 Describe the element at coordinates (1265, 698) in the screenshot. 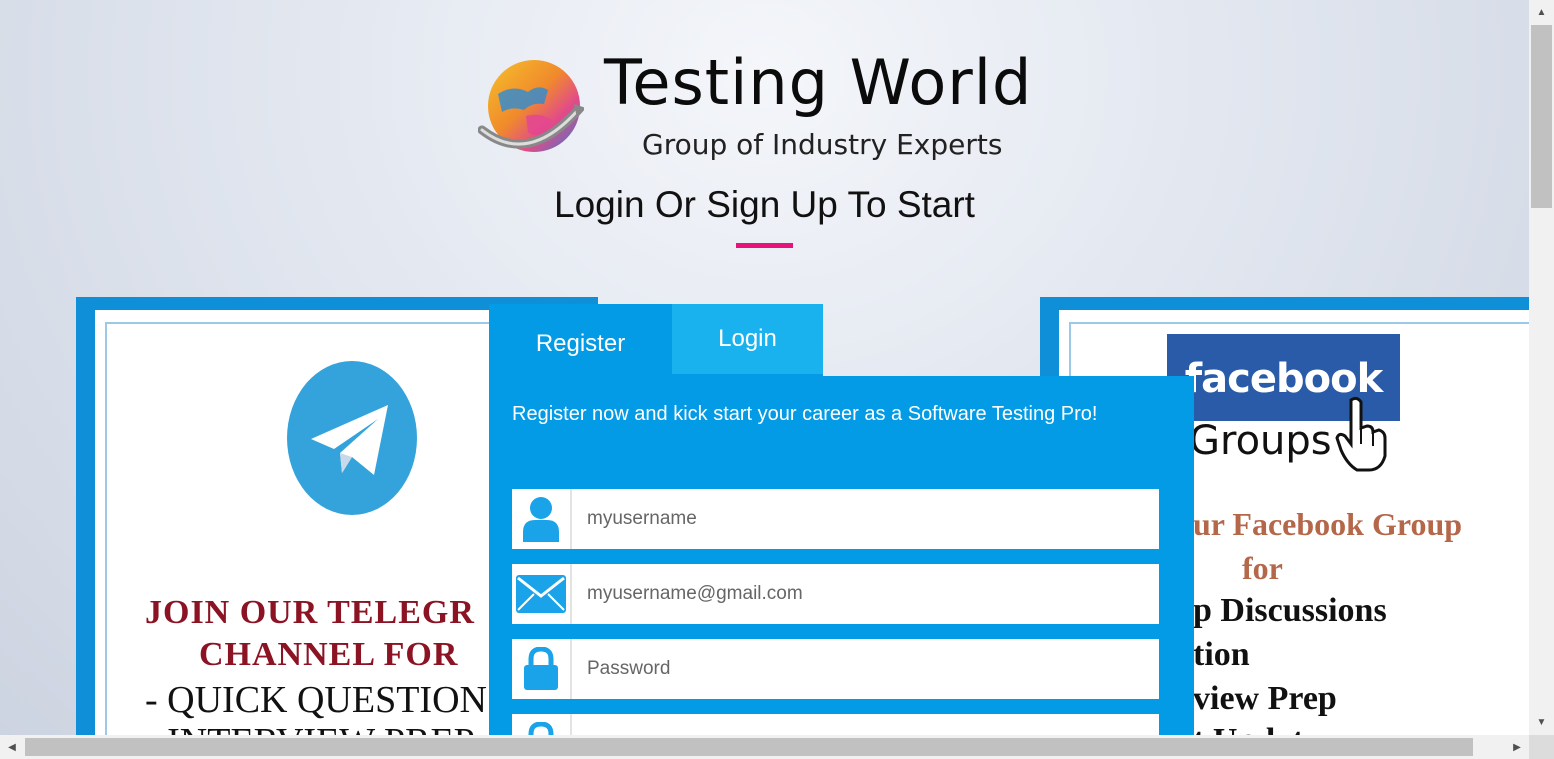

I see `facebook-bullet-3: view Prep` at that location.